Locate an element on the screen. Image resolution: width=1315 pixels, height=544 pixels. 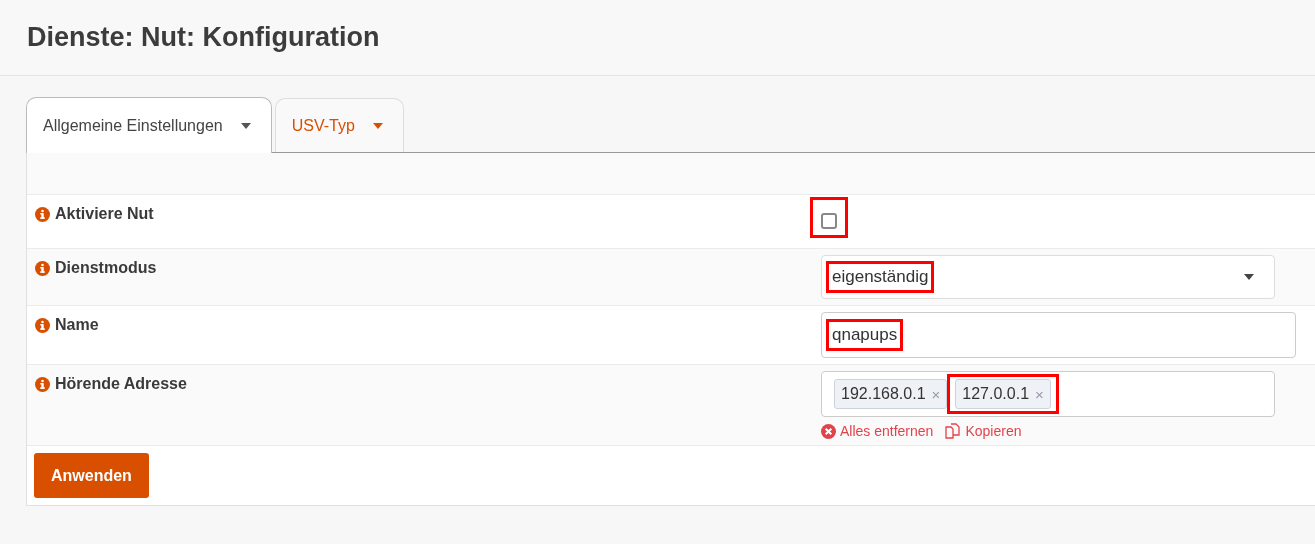
field-label: Aktiviere Nut is located at coordinates (104, 214).